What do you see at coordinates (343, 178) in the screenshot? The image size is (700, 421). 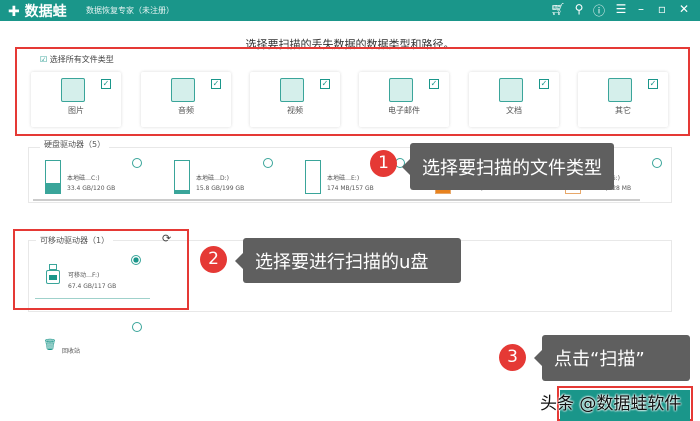 I see `drive-name: 本地磁…E:)` at bounding box center [343, 178].